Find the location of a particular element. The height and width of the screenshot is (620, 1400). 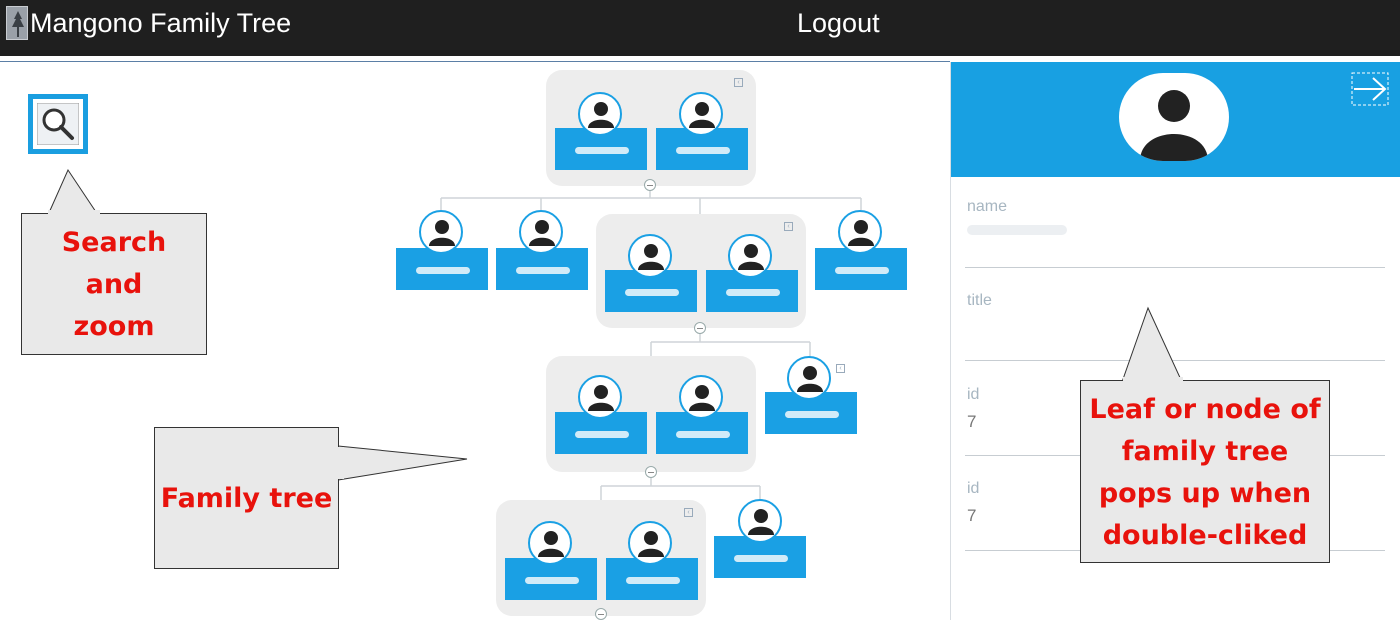

leaf-callout-line: Leaf or node of is located at coordinates (1205, 409).